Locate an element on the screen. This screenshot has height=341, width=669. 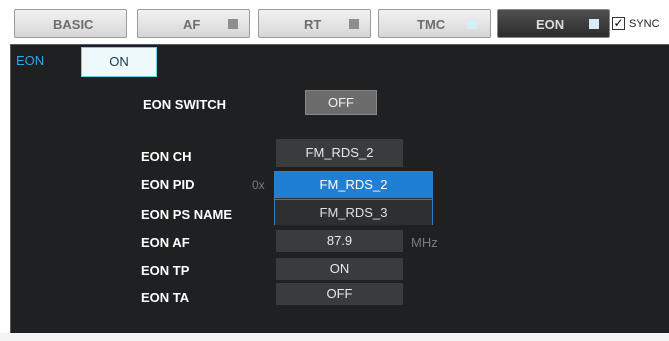
eon-af-field: 87.9 is located at coordinates (339, 241).